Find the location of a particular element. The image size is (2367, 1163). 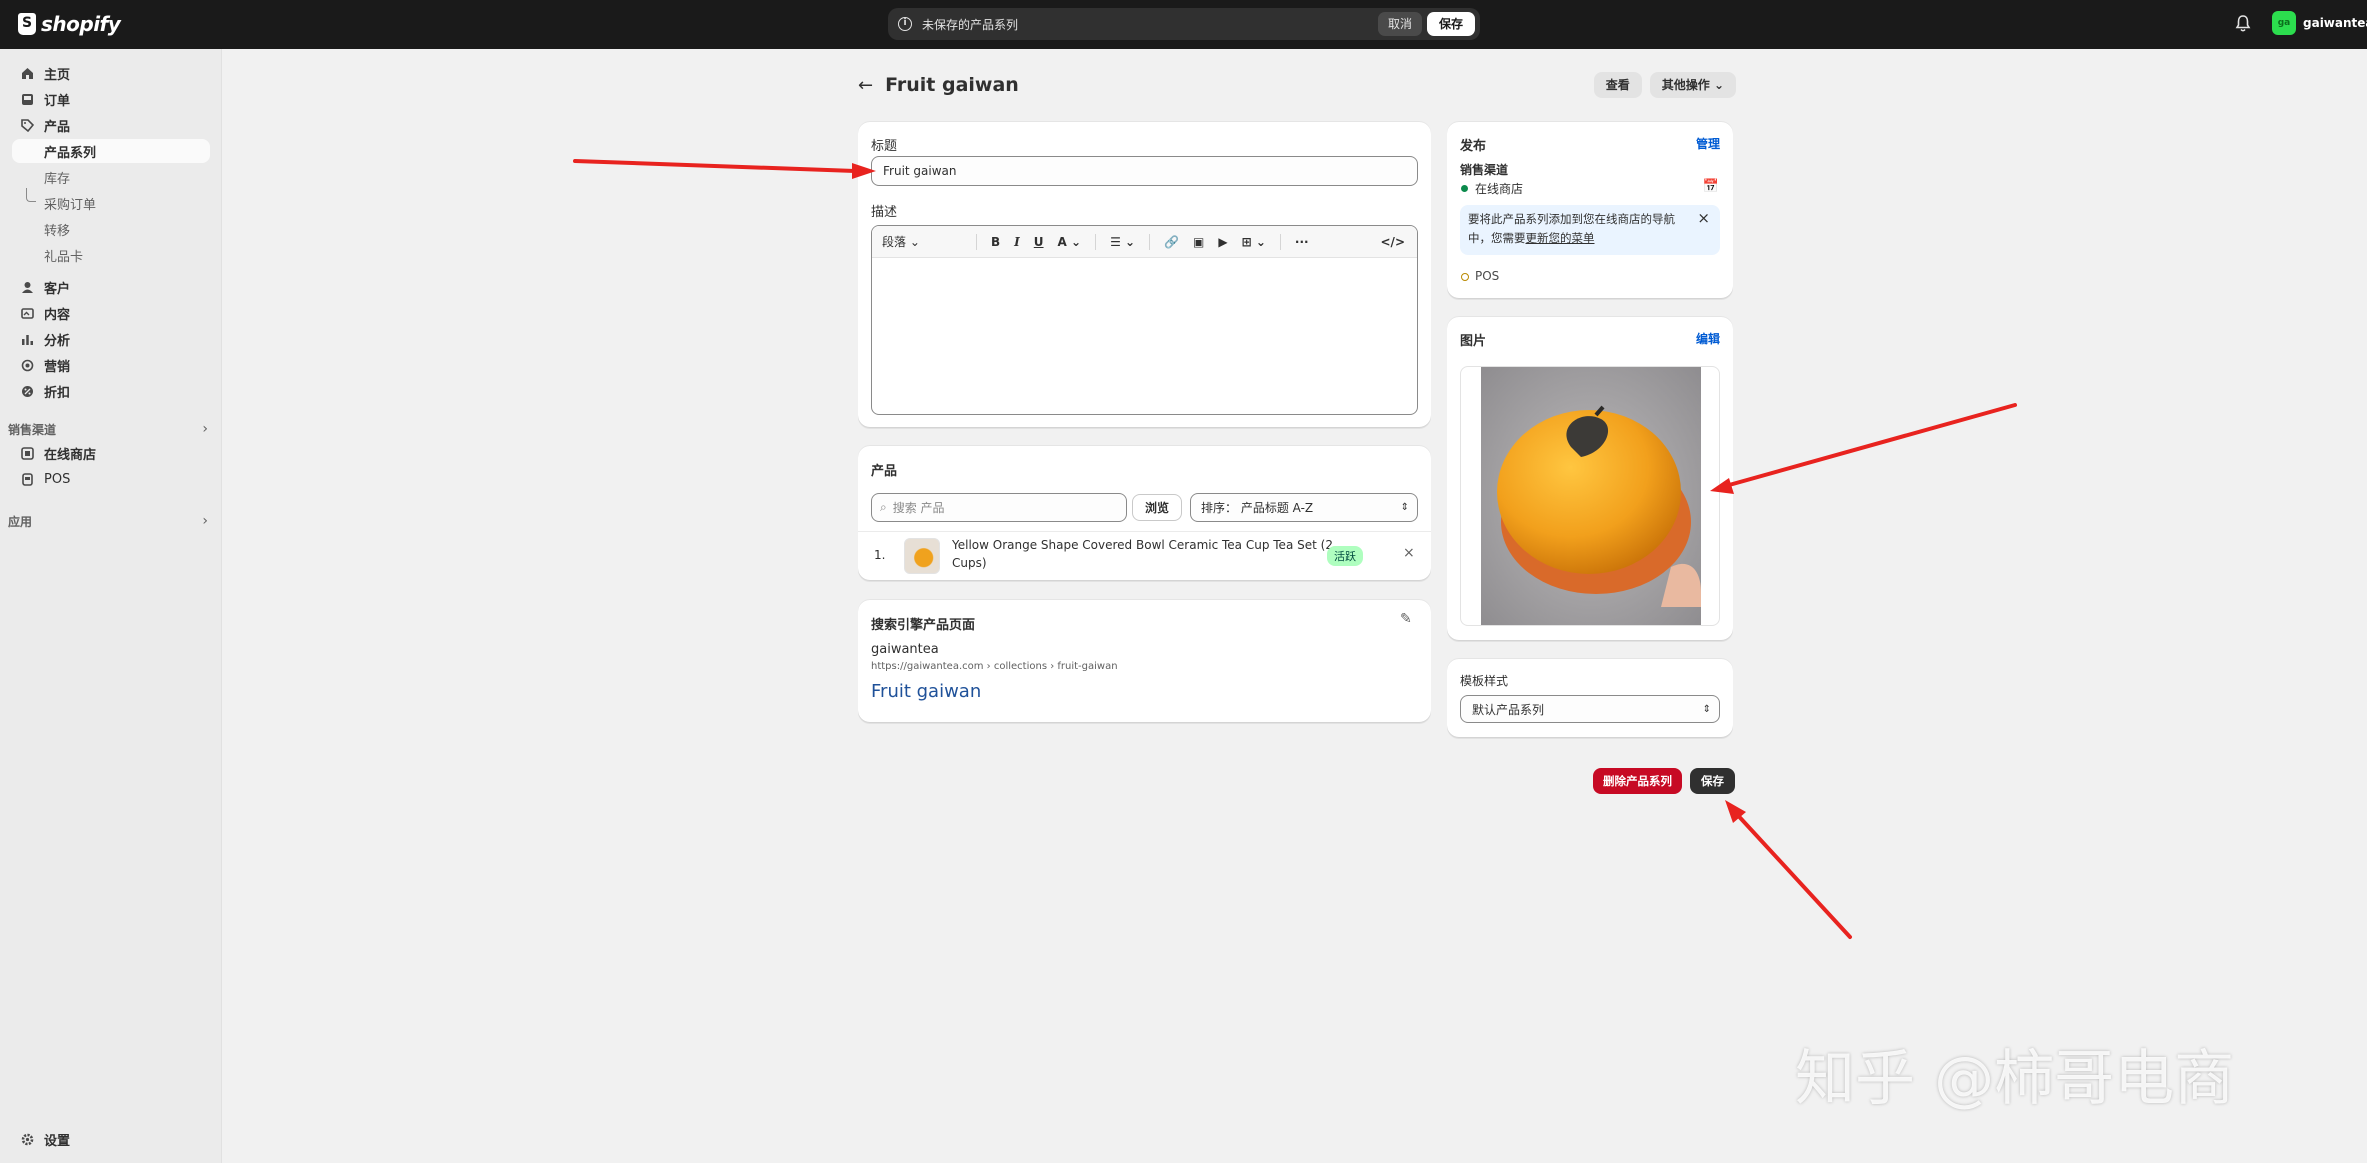

arrow-to-image is located at coordinates (1863, 448).